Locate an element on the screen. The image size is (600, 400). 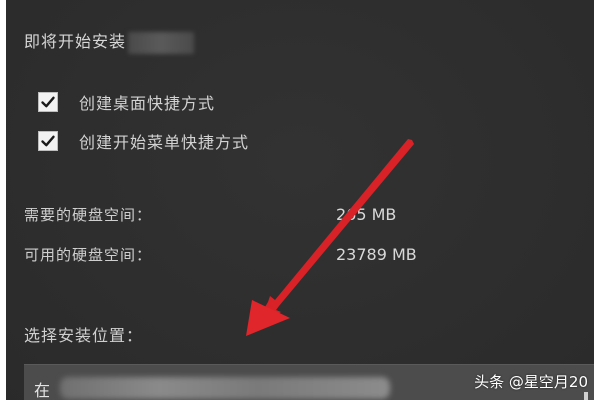
redacted-path-block is located at coordinates (225, 388).